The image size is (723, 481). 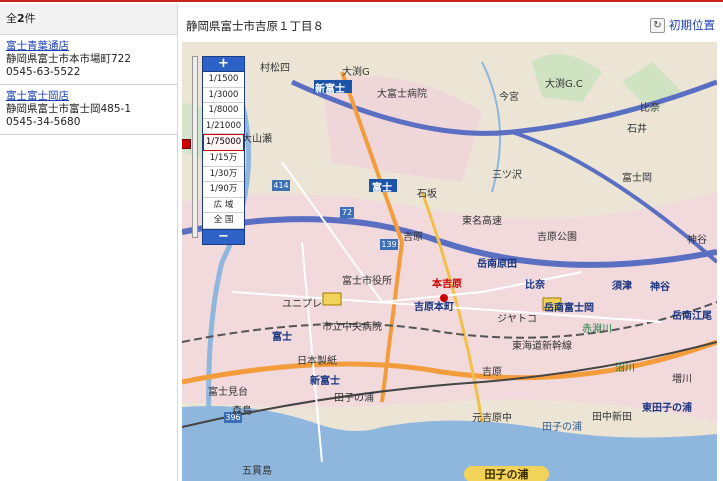 What do you see at coordinates (223, 80) in the screenshot?
I see `zoom-level: 1/1500` at bounding box center [223, 80].